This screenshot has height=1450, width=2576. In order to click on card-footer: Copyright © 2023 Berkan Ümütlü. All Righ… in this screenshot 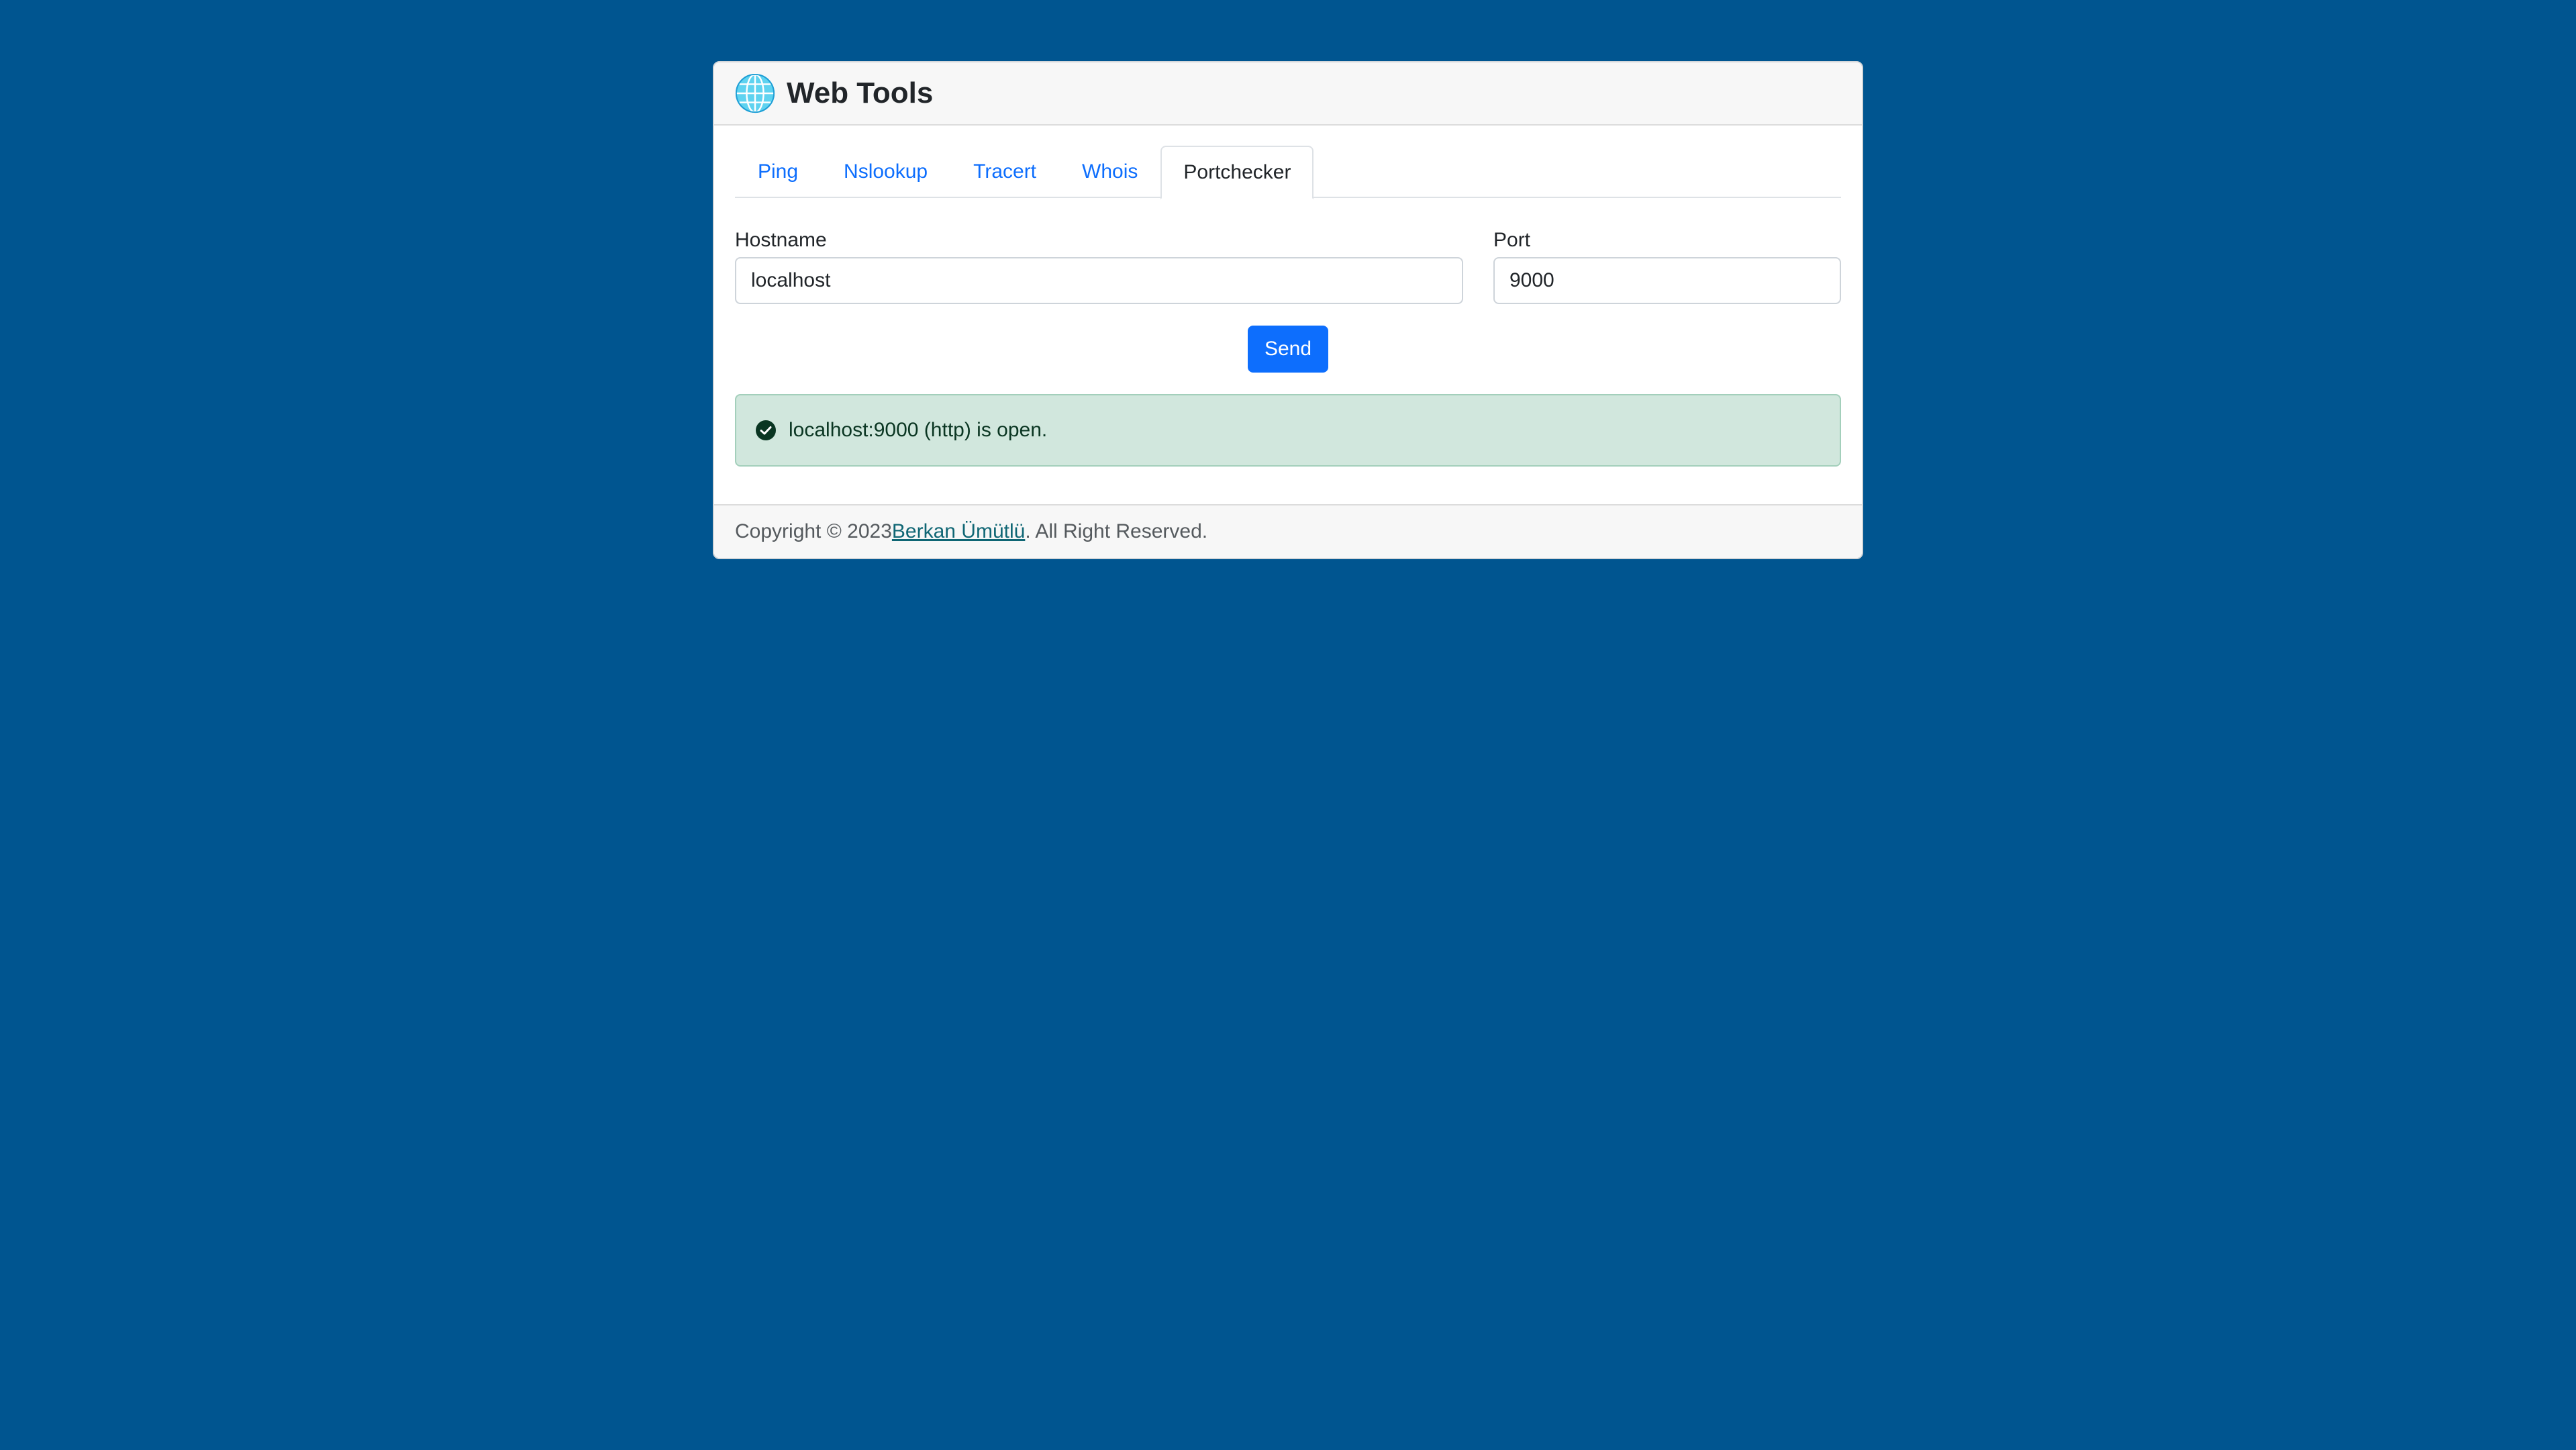, I will do `click(1288, 531)`.